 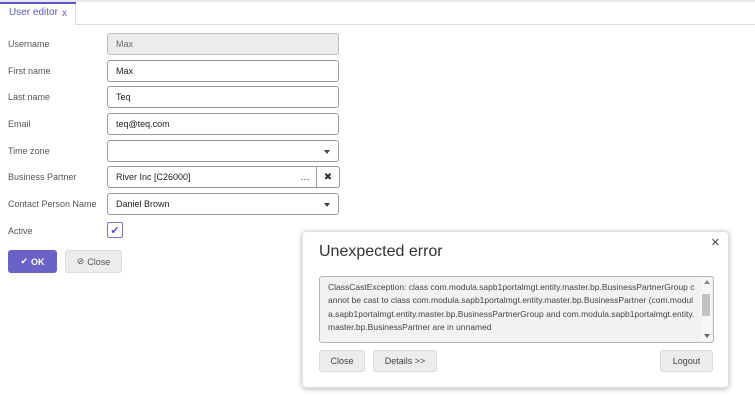 What do you see at coordinates (99, 261) in the screenshot?
I see `close-label: Close` at bounding box center [99, 261].